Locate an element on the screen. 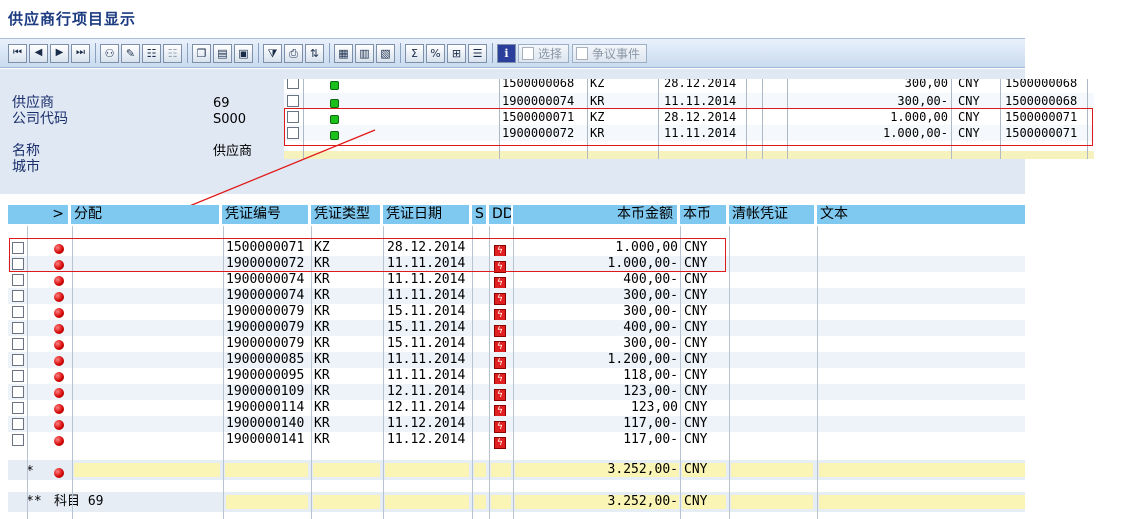  due-date-icon: ϟ is located at coordinates (500, 443).